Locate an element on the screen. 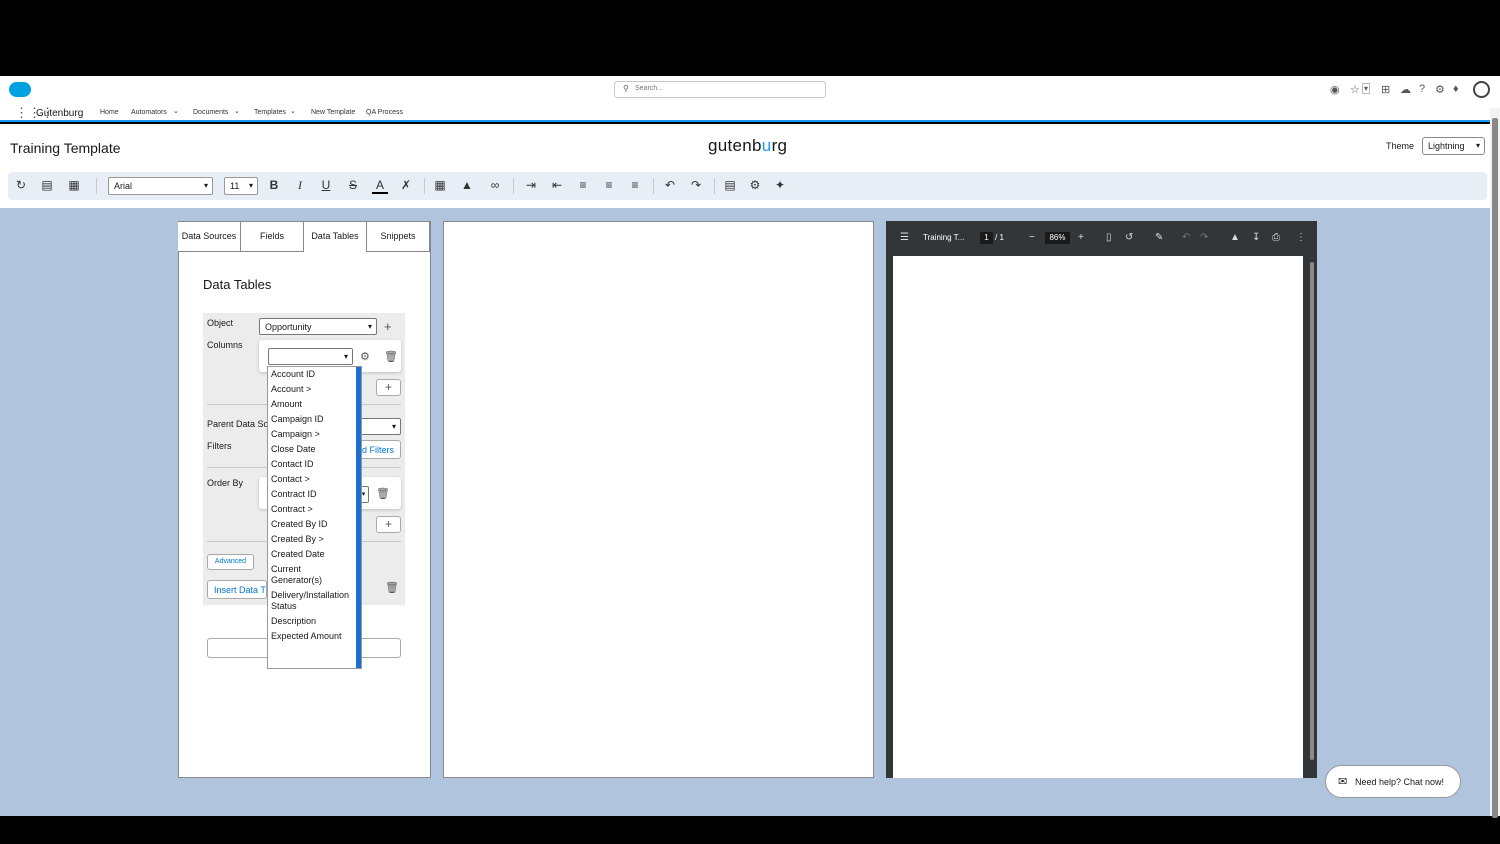 Image resolution: width=1500 pixels, height=844 pixels. save-annotations-icon: ▲ is located at coordinates (1235, 237).